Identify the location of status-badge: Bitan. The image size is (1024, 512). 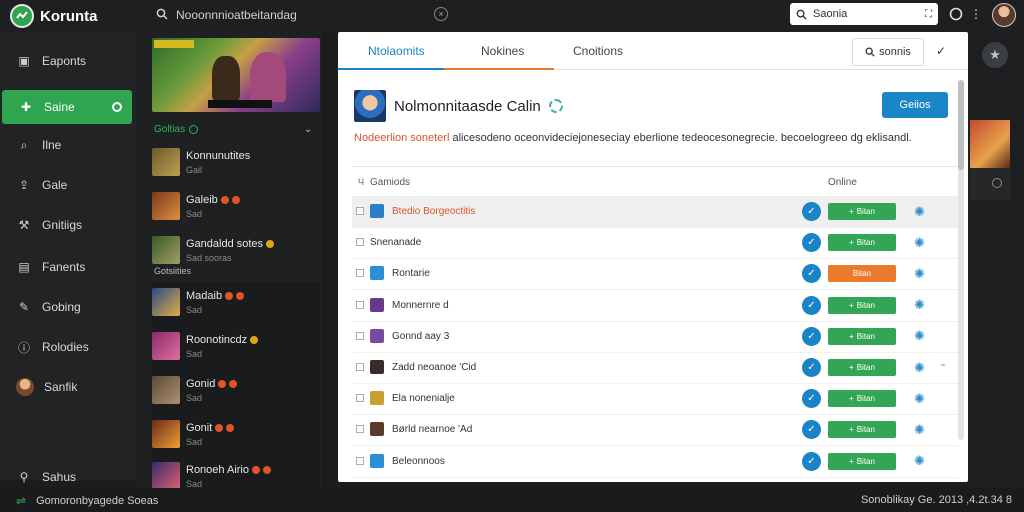
(862, 274).